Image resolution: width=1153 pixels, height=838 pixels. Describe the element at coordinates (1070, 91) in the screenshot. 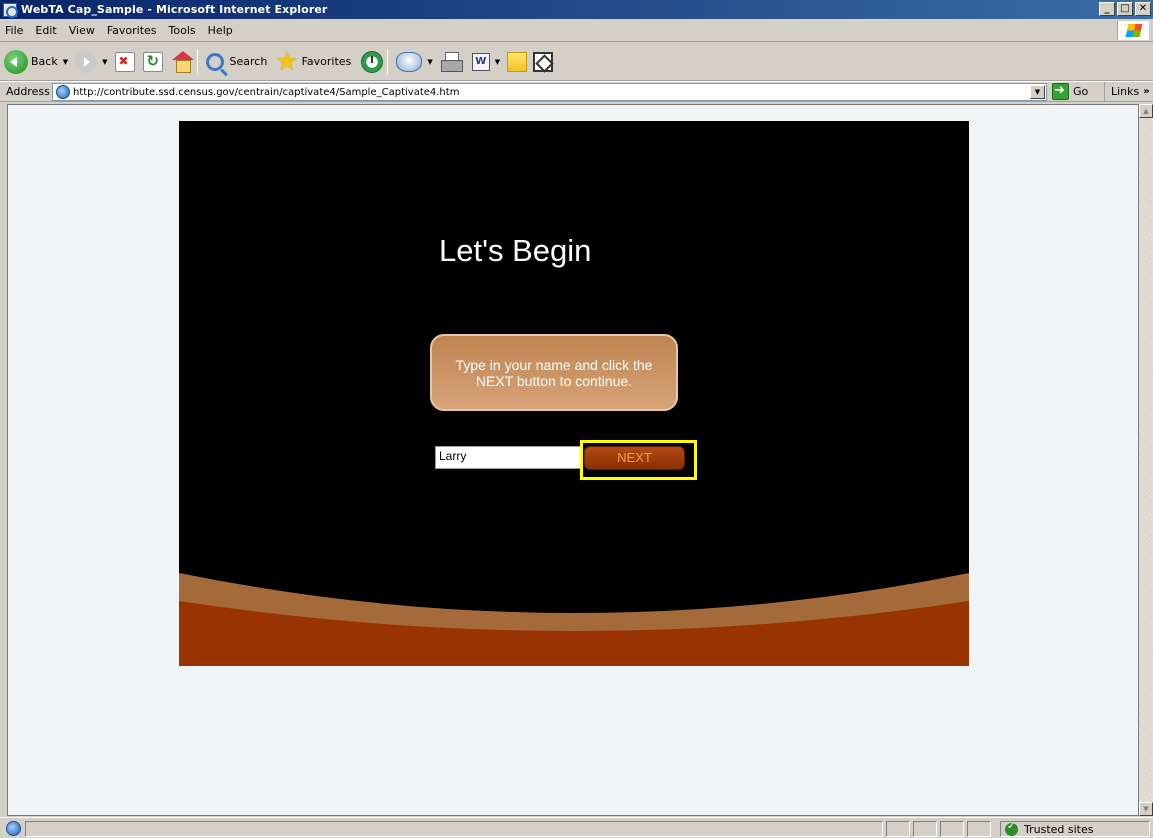

I see `go-button: Go` at that location.